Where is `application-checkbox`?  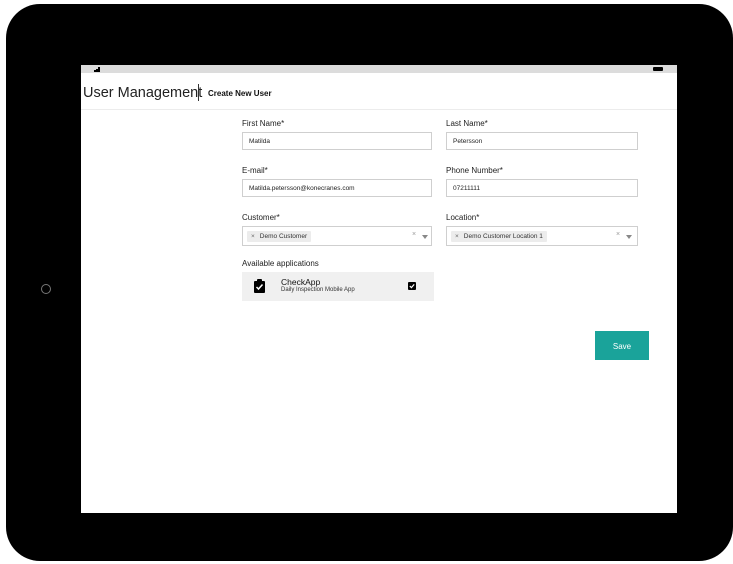
application-checkbox is located at coordinates (412, 286).